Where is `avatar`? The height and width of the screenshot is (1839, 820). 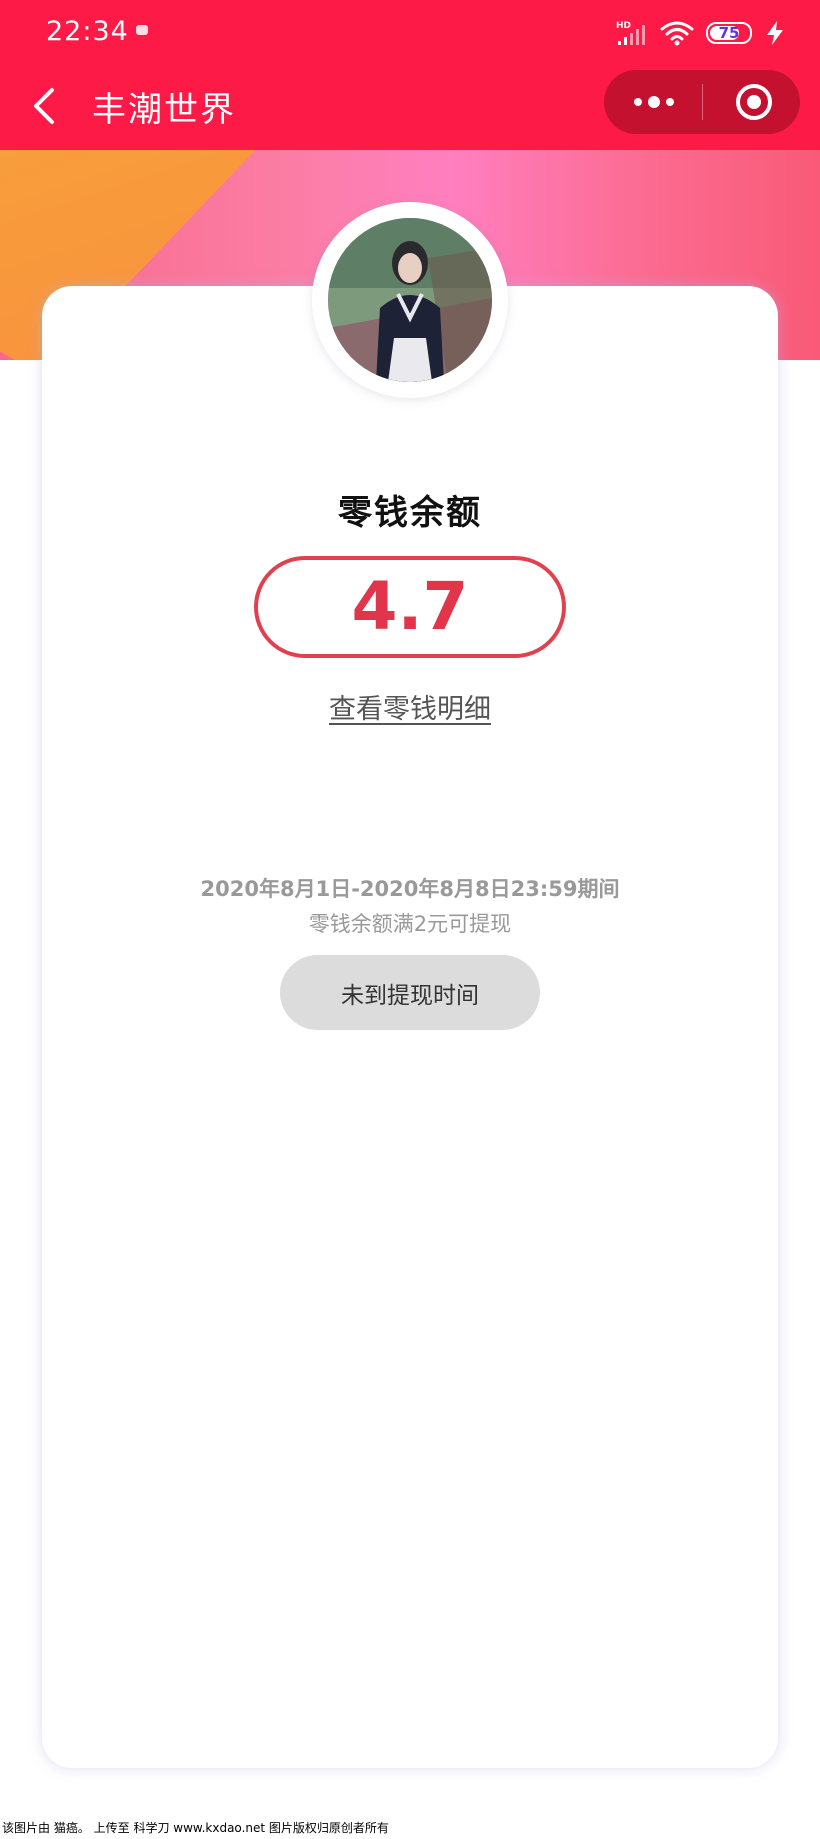 avatar is located at coordinates (410, 300).